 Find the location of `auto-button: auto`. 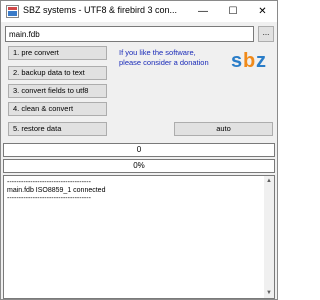

auto-button: auto is located at coordinates (223, 129).